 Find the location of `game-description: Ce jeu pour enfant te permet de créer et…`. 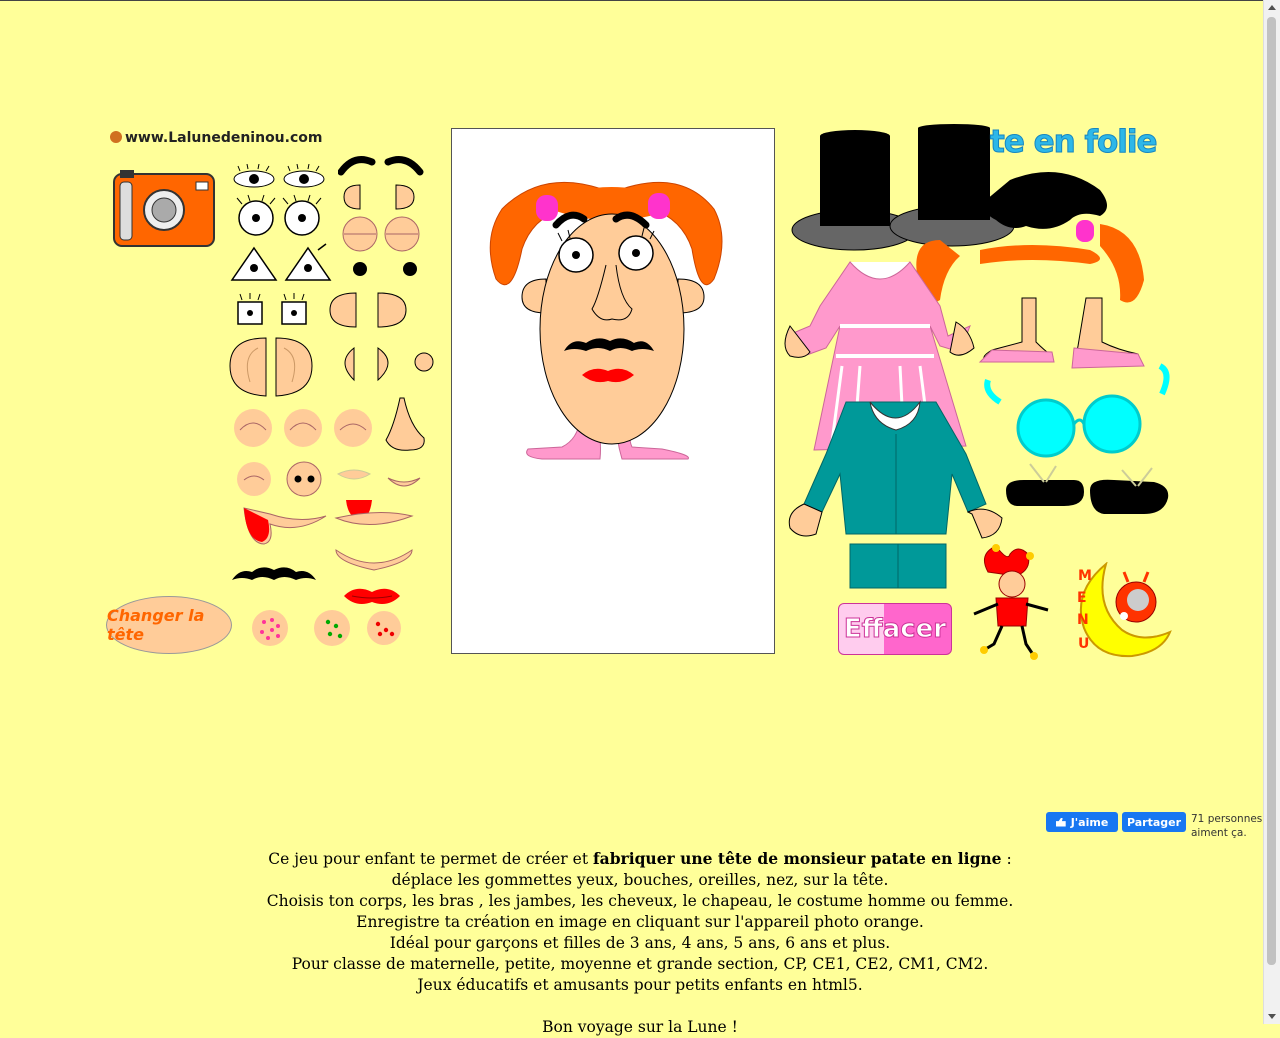

game-description: Ce jeu pour enfant te permet de créer et… is located at coordinates (640, 943).